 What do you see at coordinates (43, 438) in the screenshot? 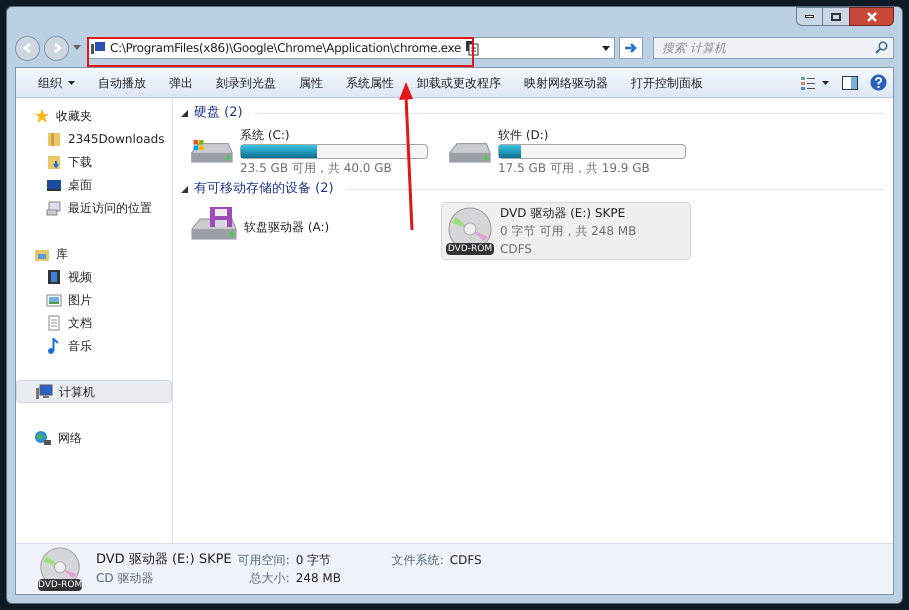
I see `network-icon` at bounding box center [43, 438].